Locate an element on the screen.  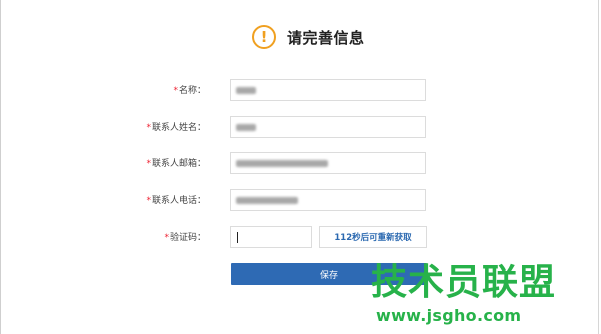
watermark-url: www.jsgho.com is located at coordinates (449, 315).